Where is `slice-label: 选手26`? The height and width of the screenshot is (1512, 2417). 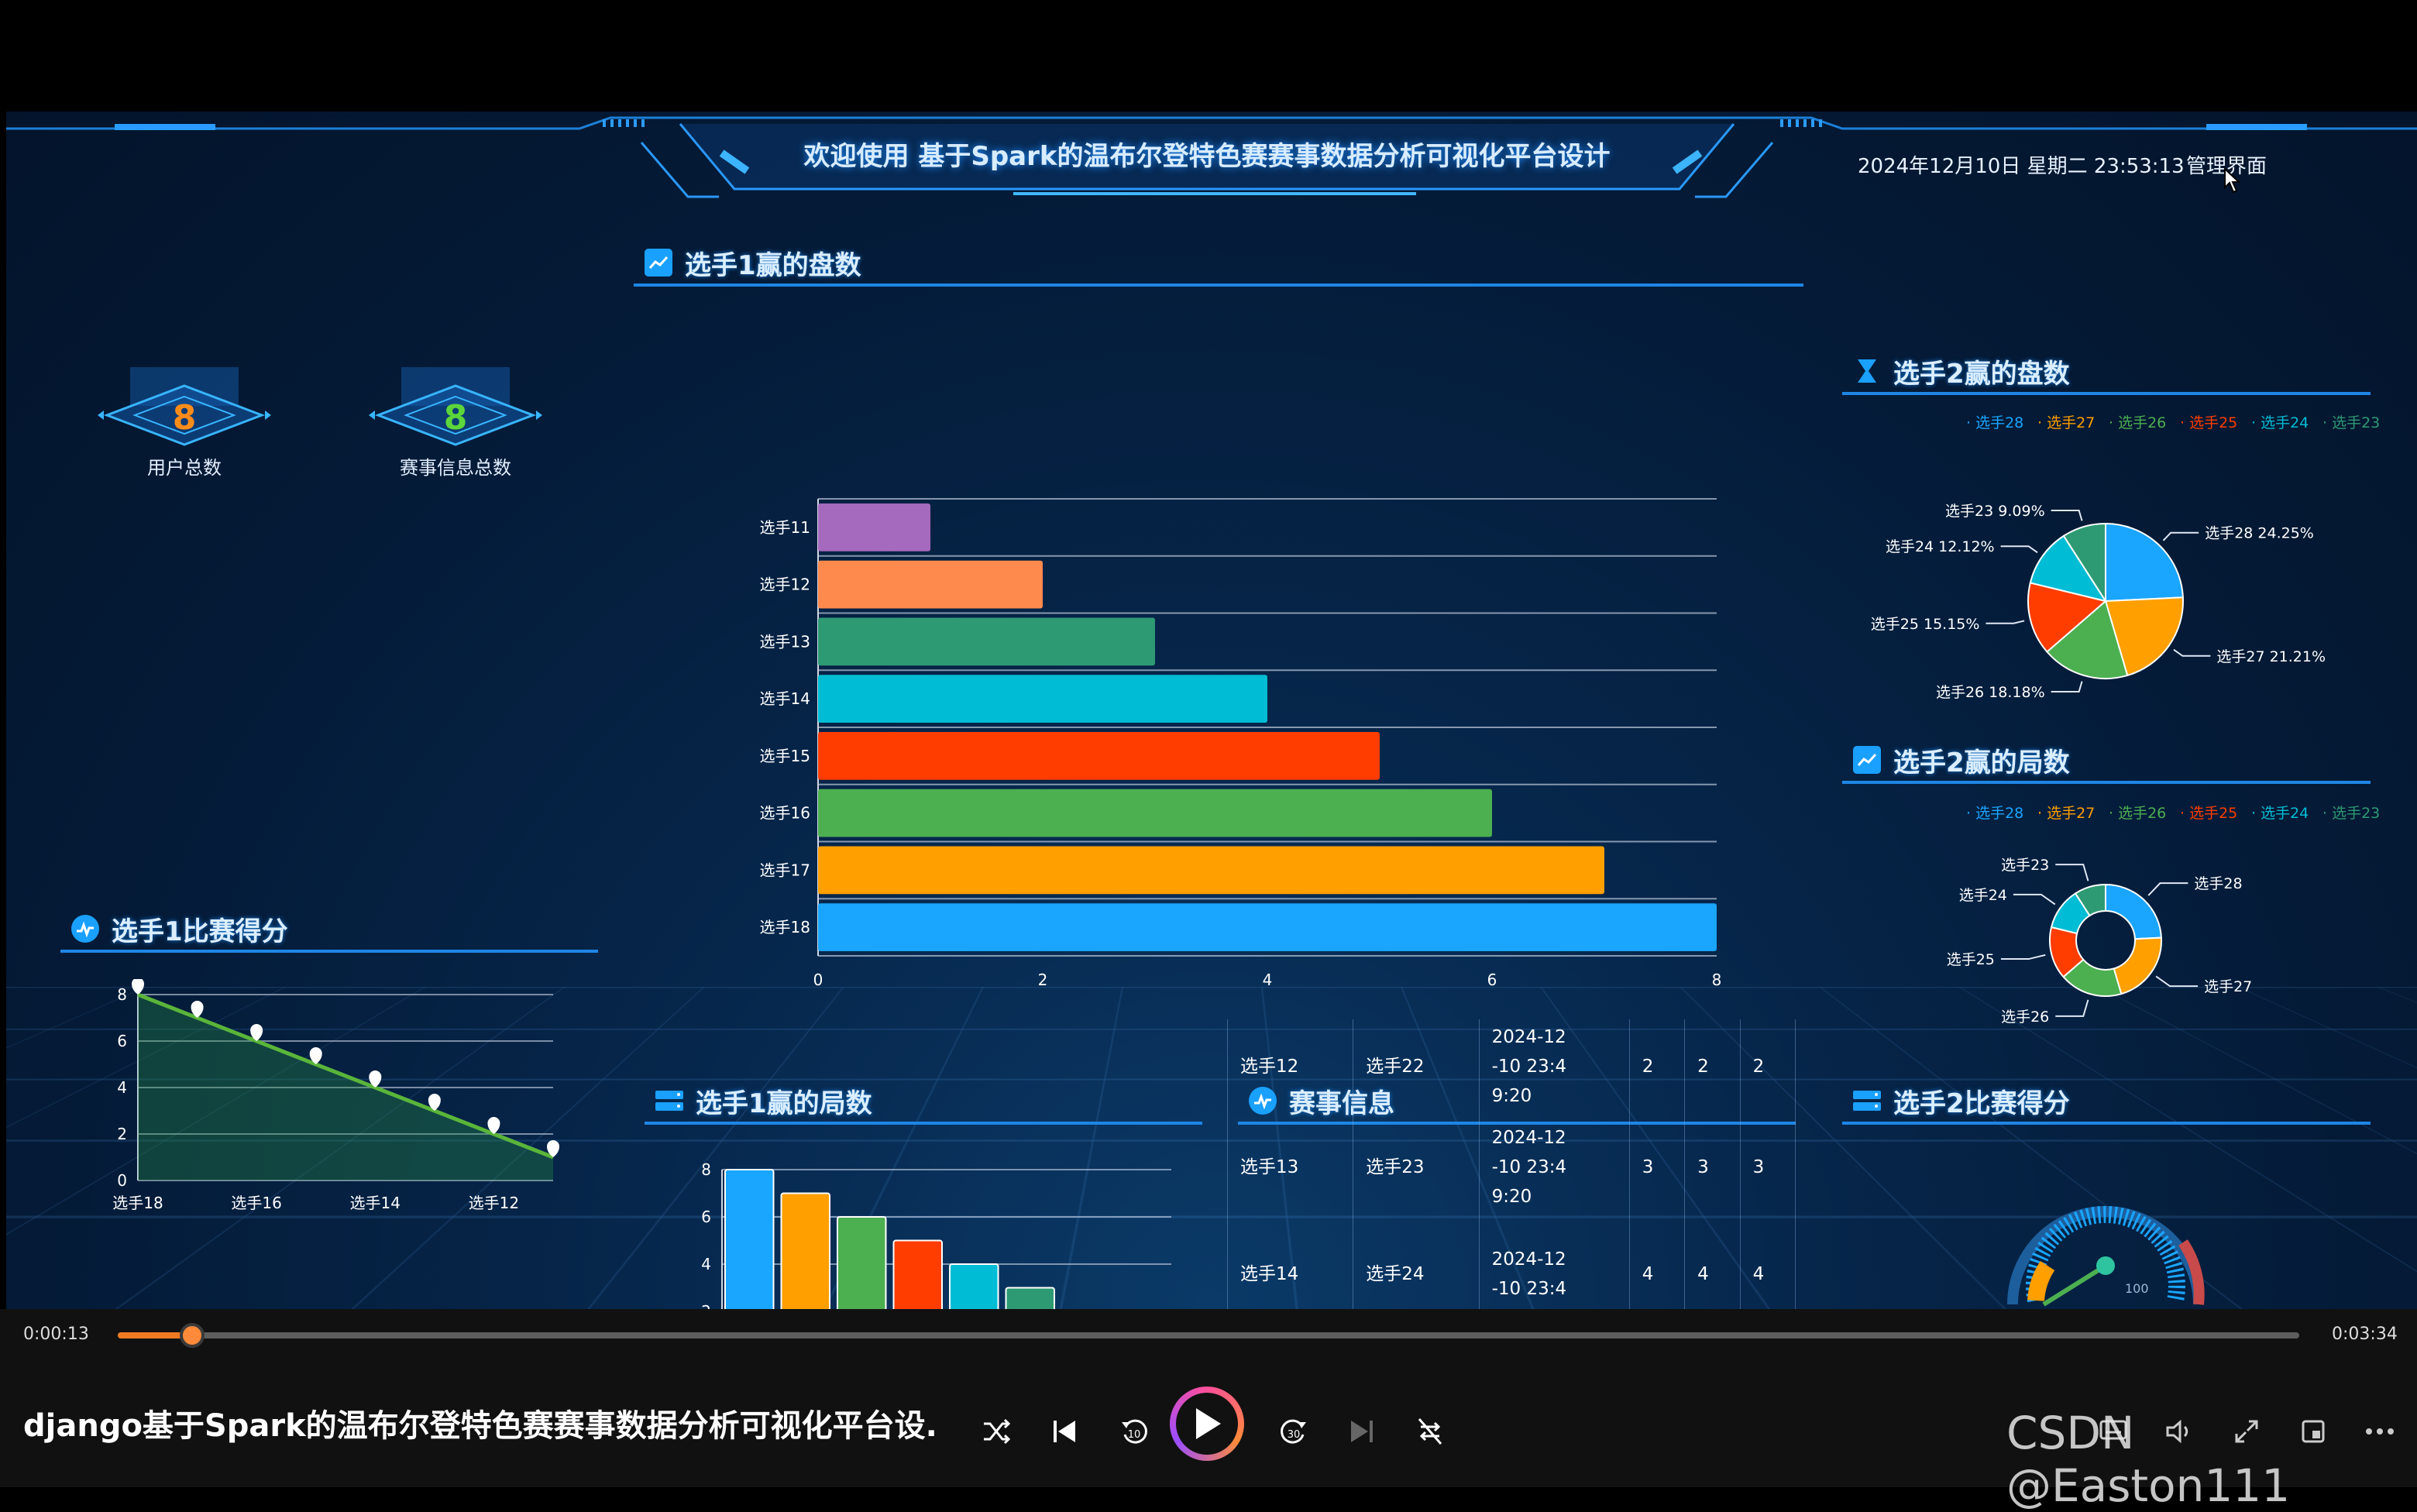
slice-label: 选手26 is located at coordinates (2025, 1017).